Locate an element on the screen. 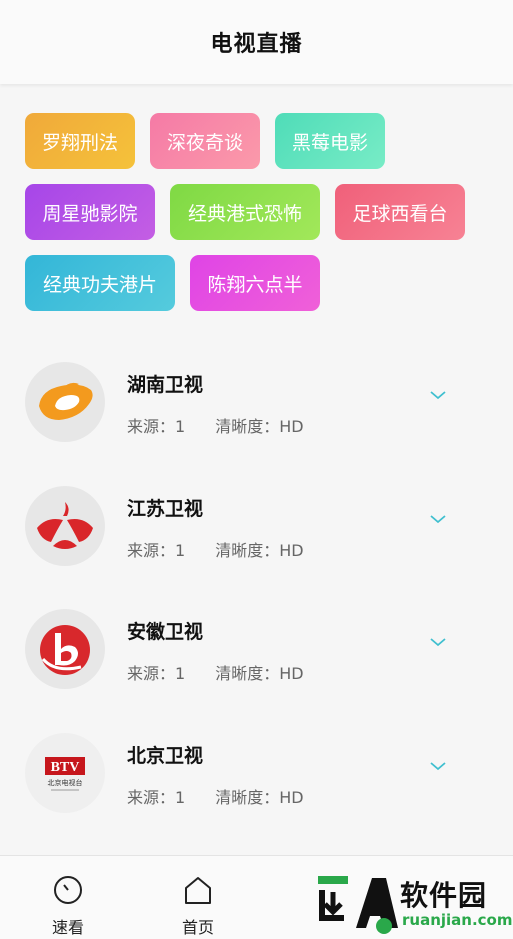  tag-chenxiang: 陈翔六点半 is located at coordinates (255, 283).